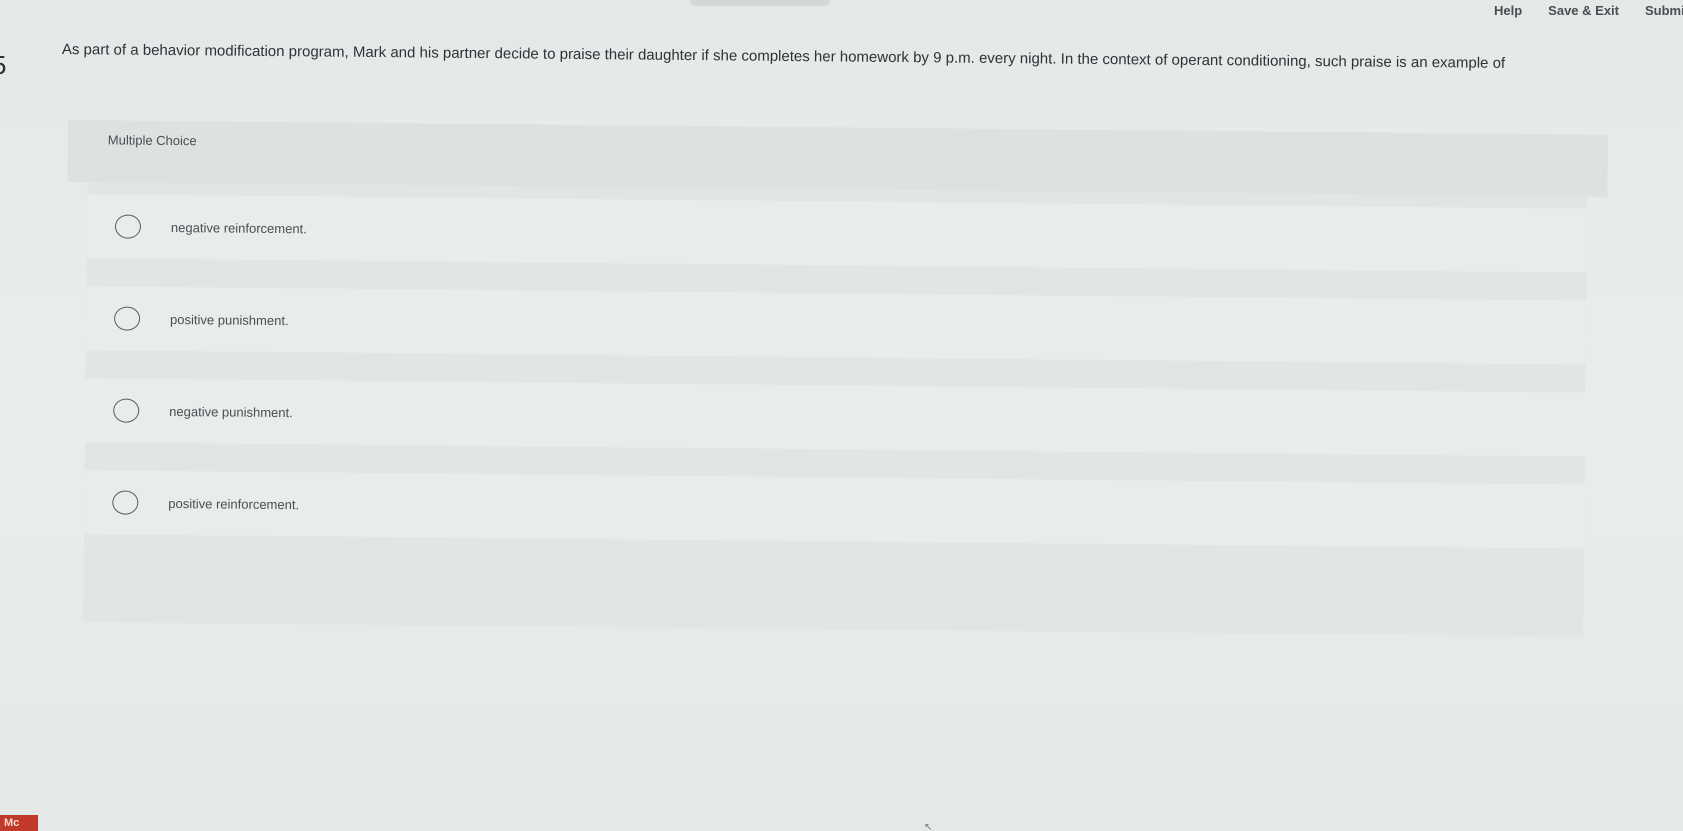 This screenshot has width=1683, height=831. I want to click on save-exit-link: Save & Exit, so click(1583, 10).